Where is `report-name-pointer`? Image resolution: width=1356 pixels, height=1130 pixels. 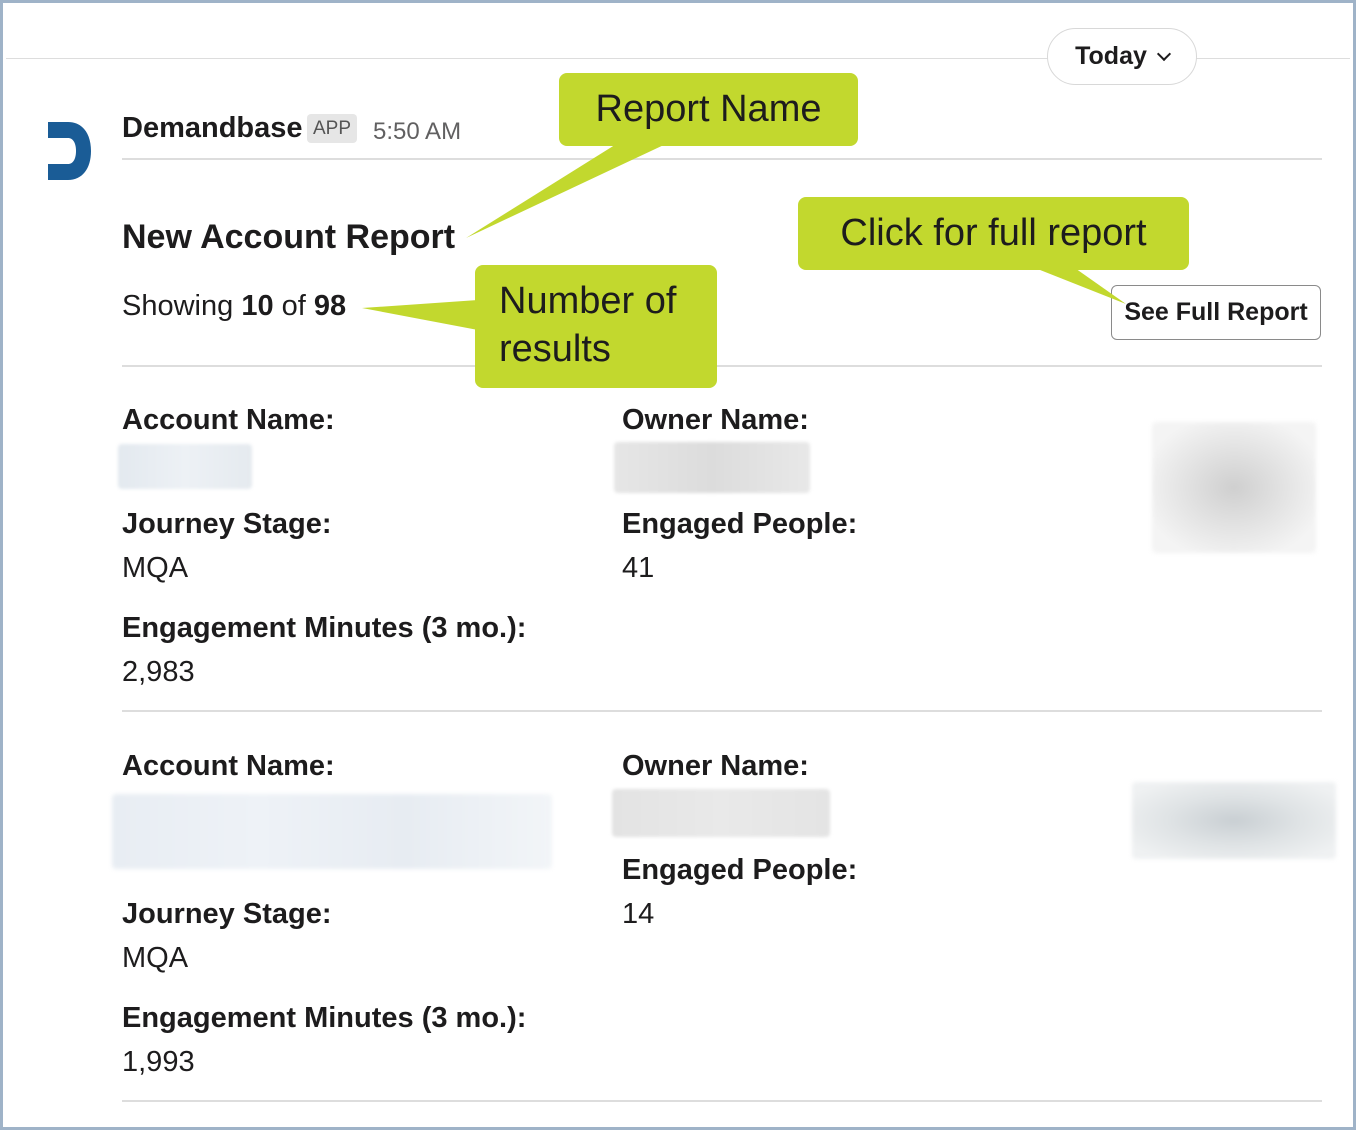
report-name-pointer is located at coordinates (567, 190).